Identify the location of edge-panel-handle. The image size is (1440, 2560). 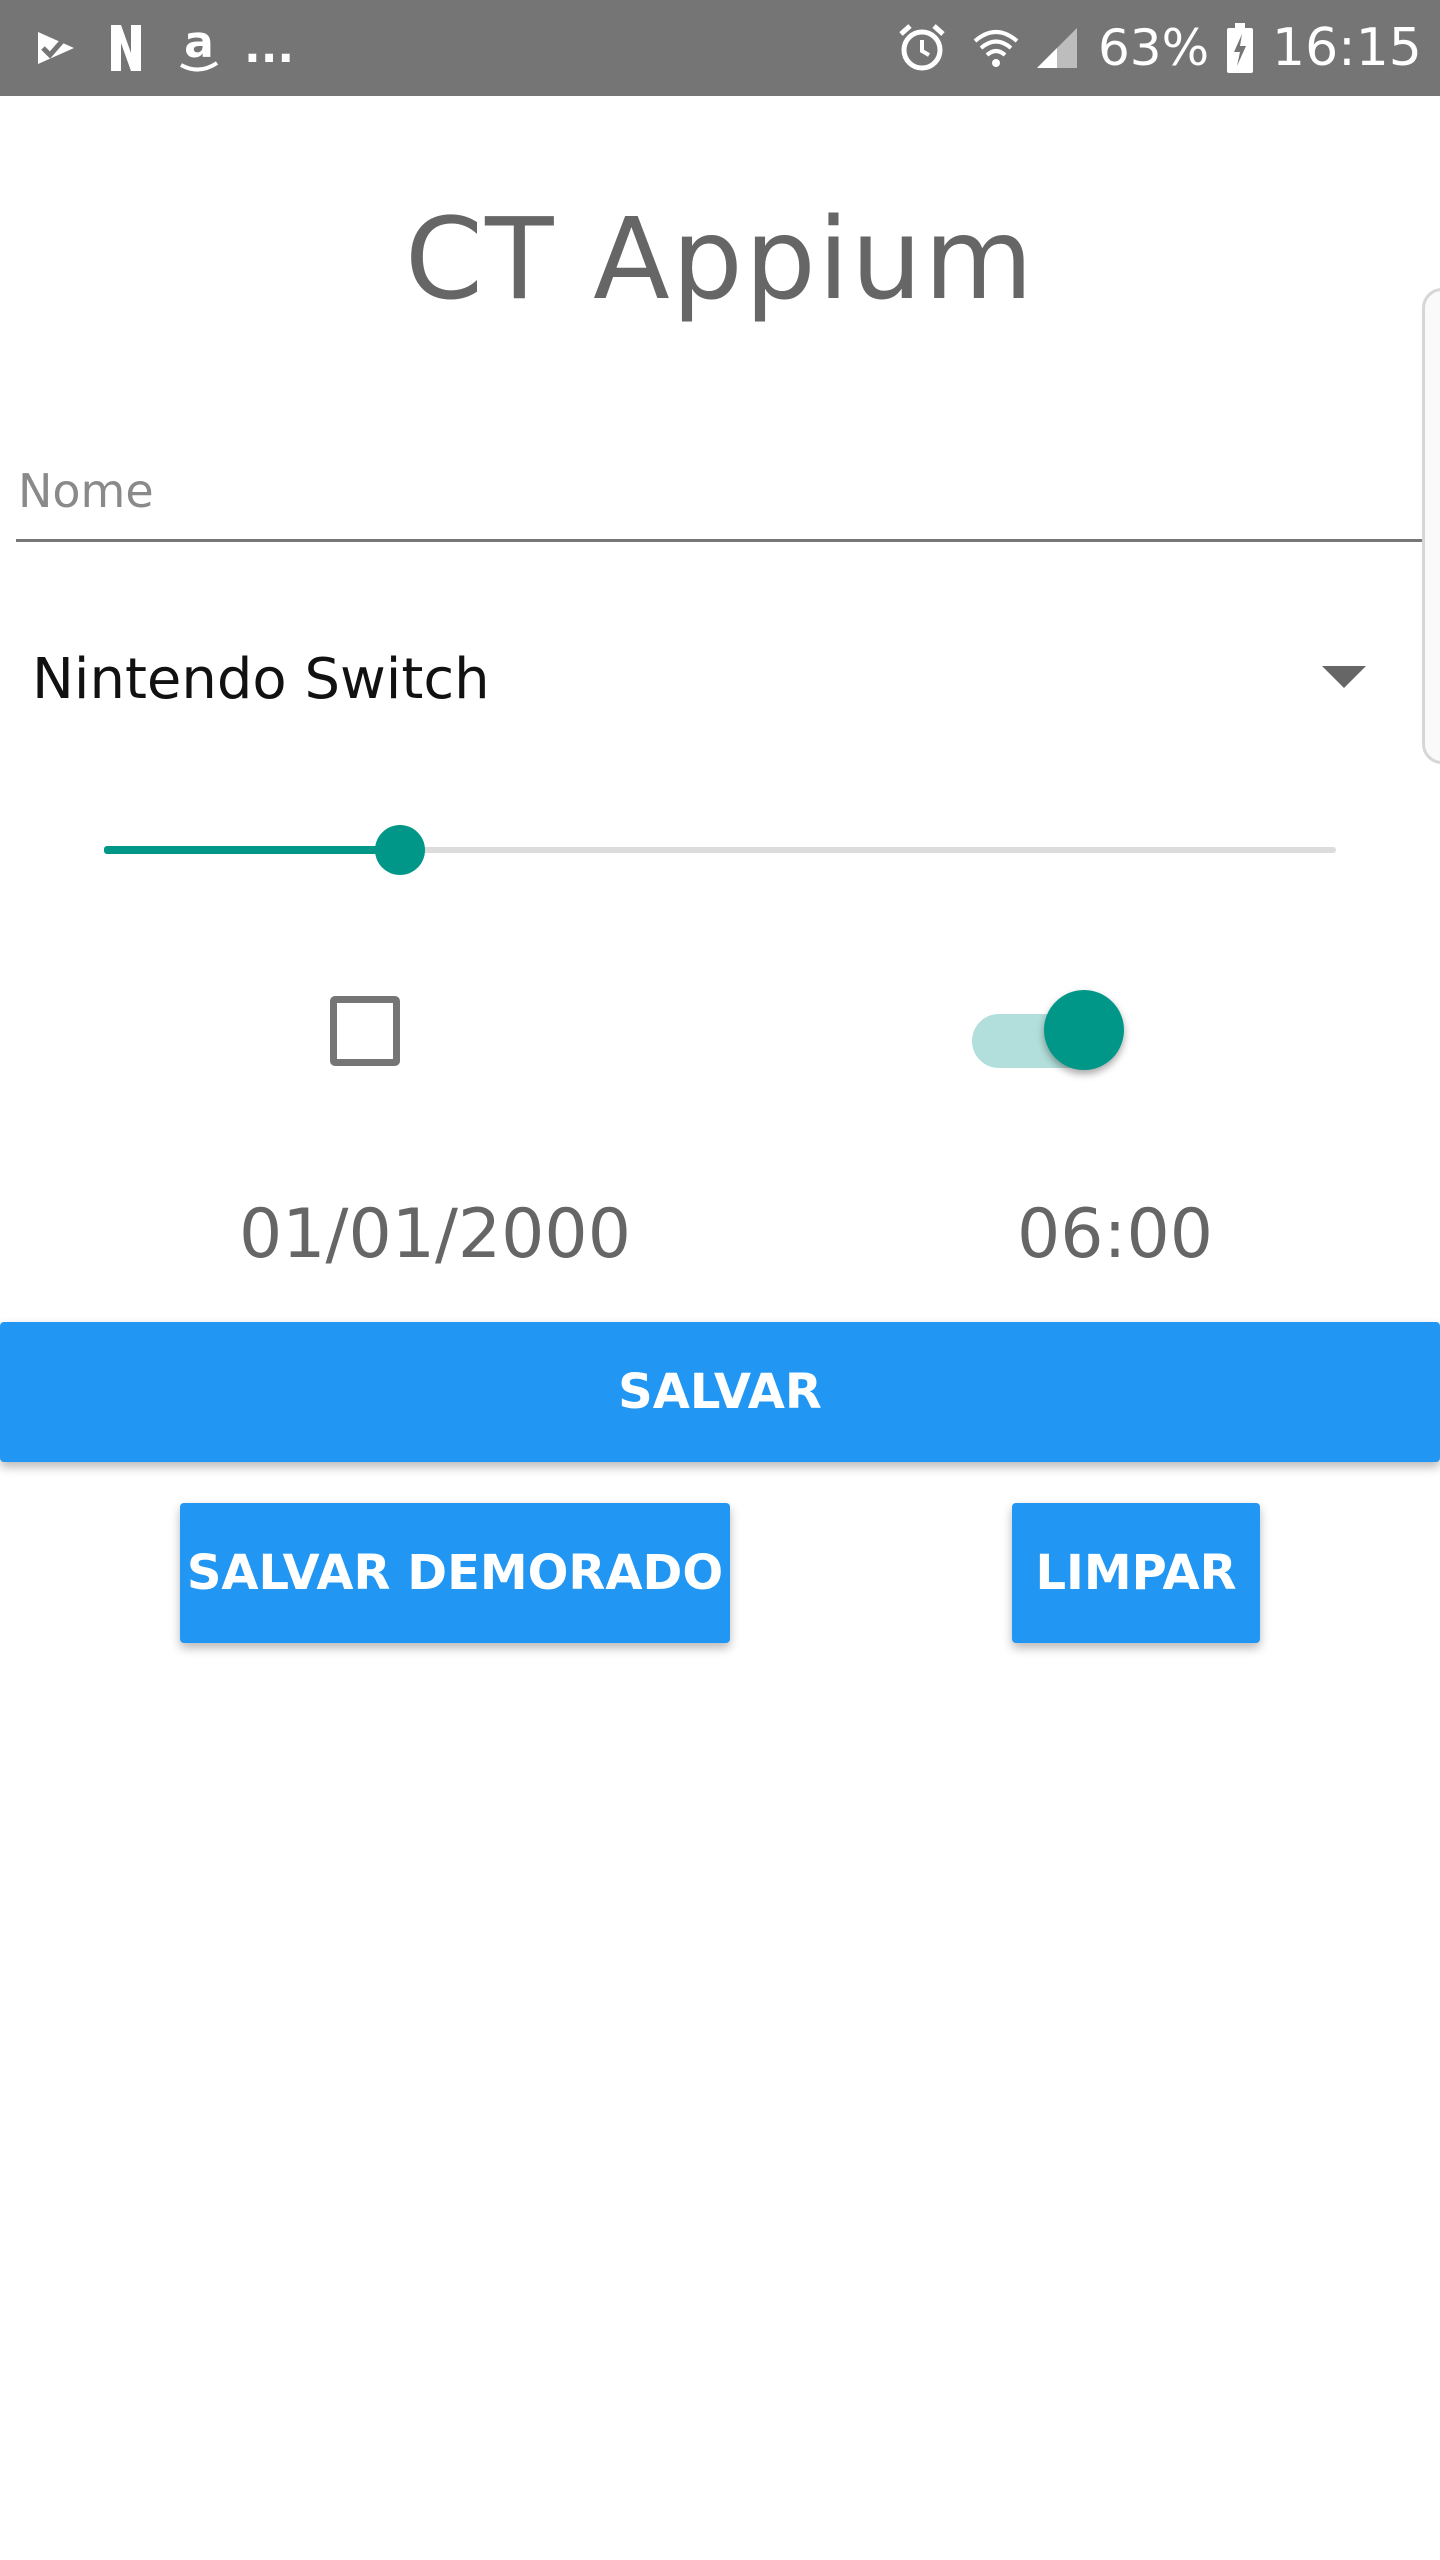
(1431, 526).